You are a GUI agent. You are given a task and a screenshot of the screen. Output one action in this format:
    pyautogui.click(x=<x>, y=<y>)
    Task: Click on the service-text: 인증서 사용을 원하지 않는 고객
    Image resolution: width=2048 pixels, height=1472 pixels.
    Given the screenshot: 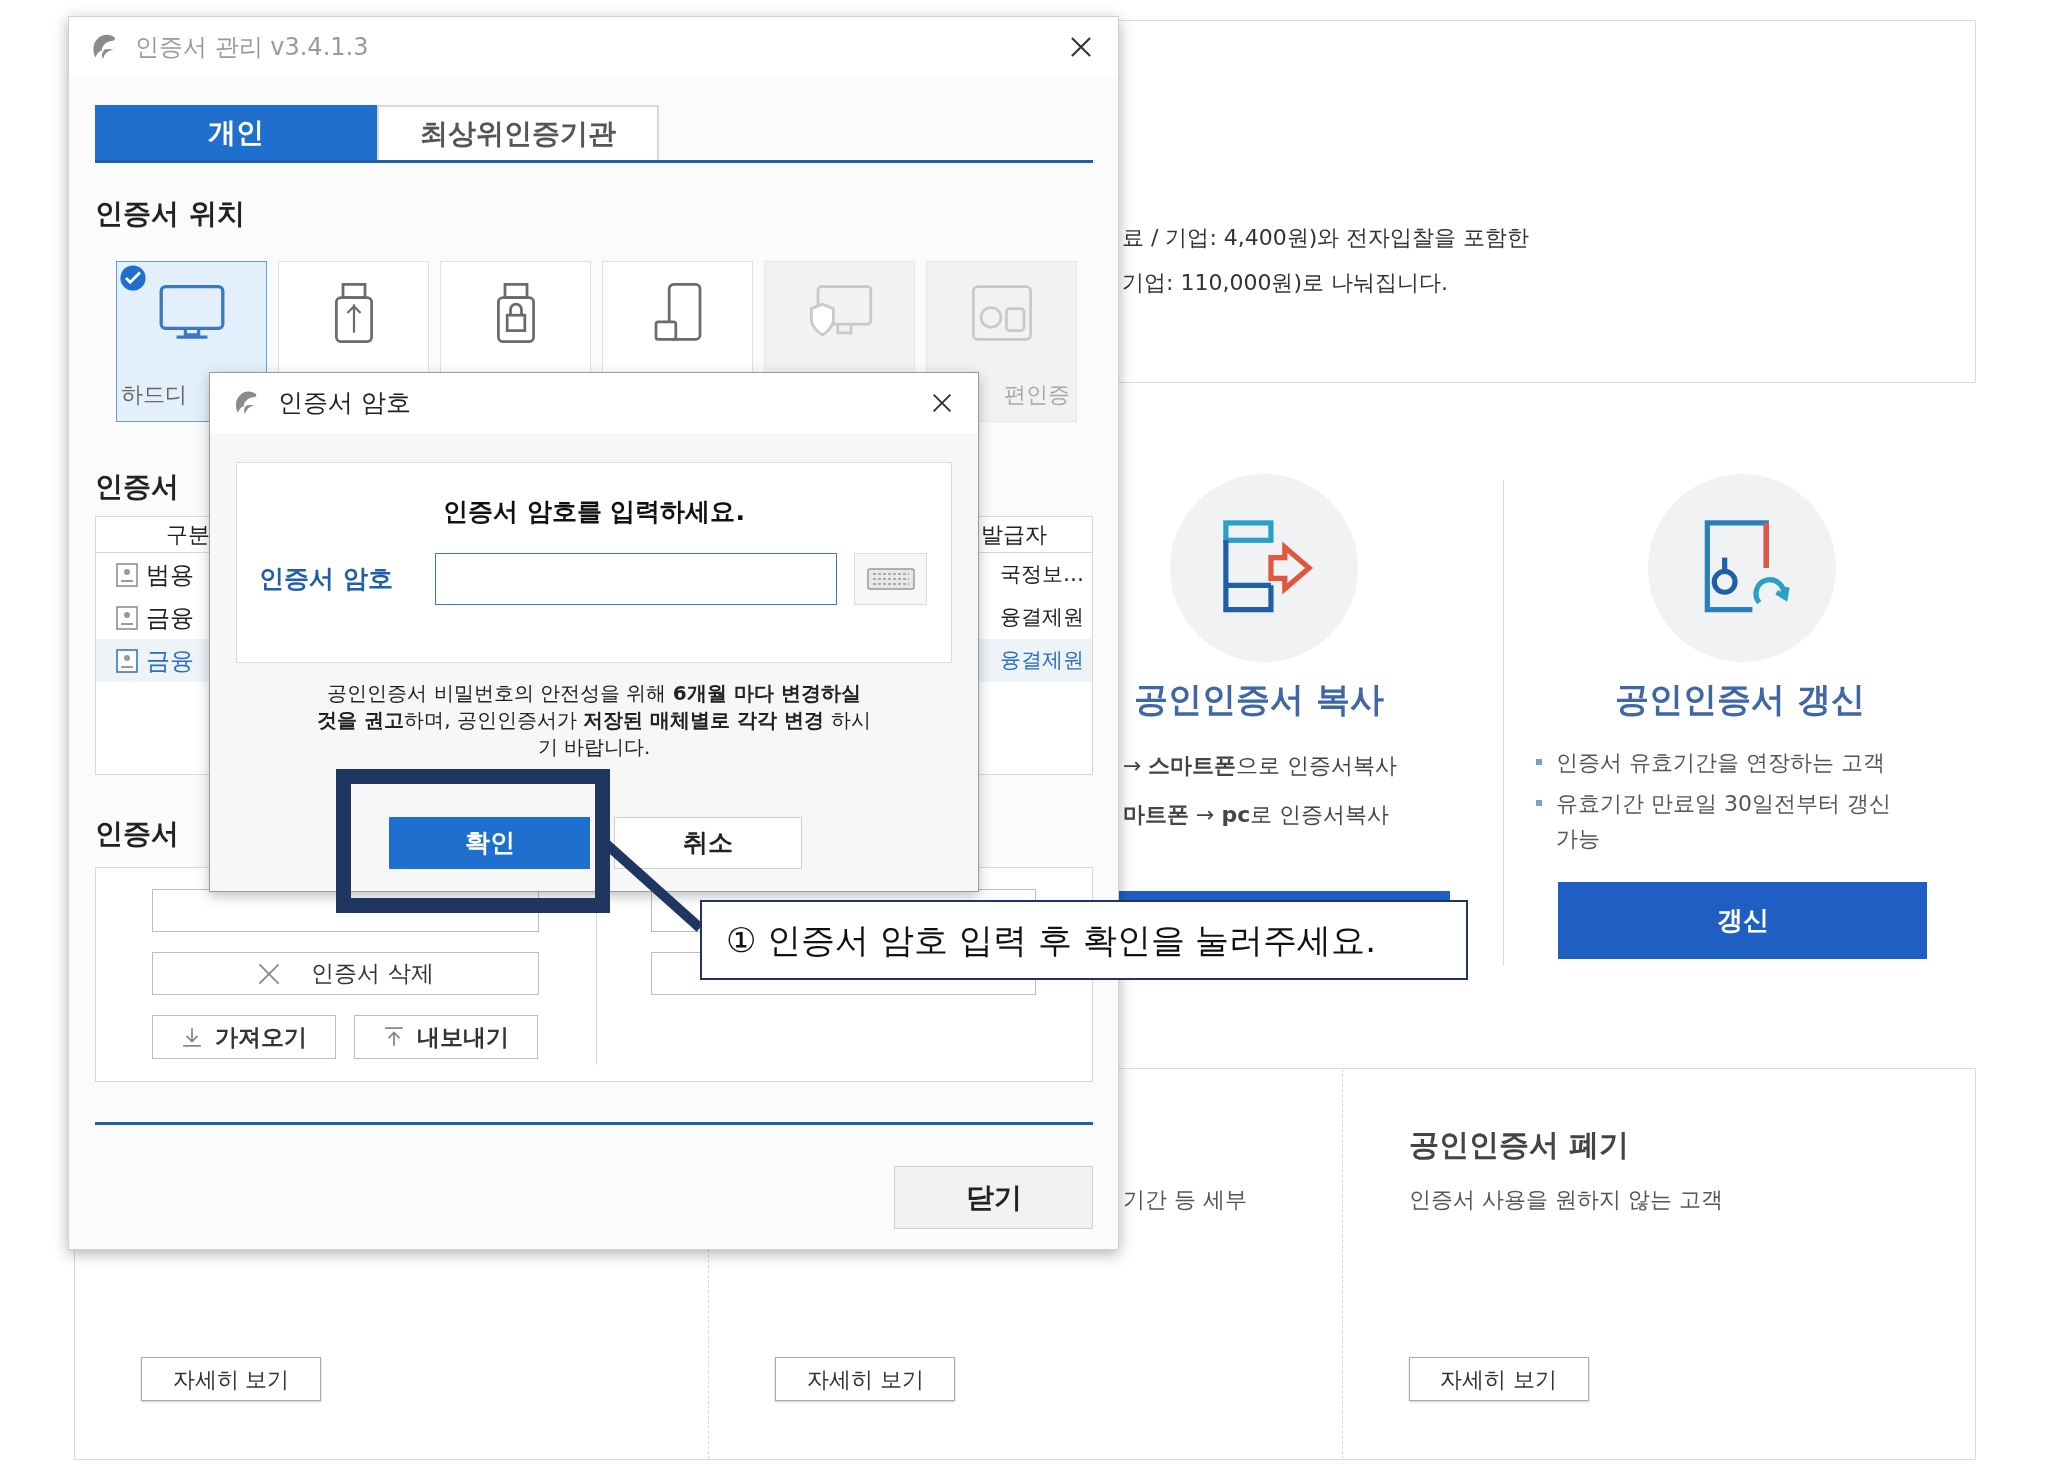 What is the action you would take?
    pyautogui.click(x=1565, y=1199)
    